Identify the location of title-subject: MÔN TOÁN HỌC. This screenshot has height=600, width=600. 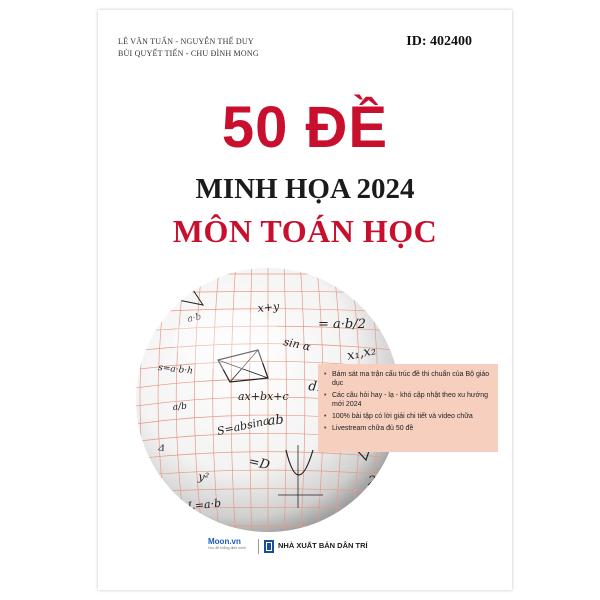
(305, 231).